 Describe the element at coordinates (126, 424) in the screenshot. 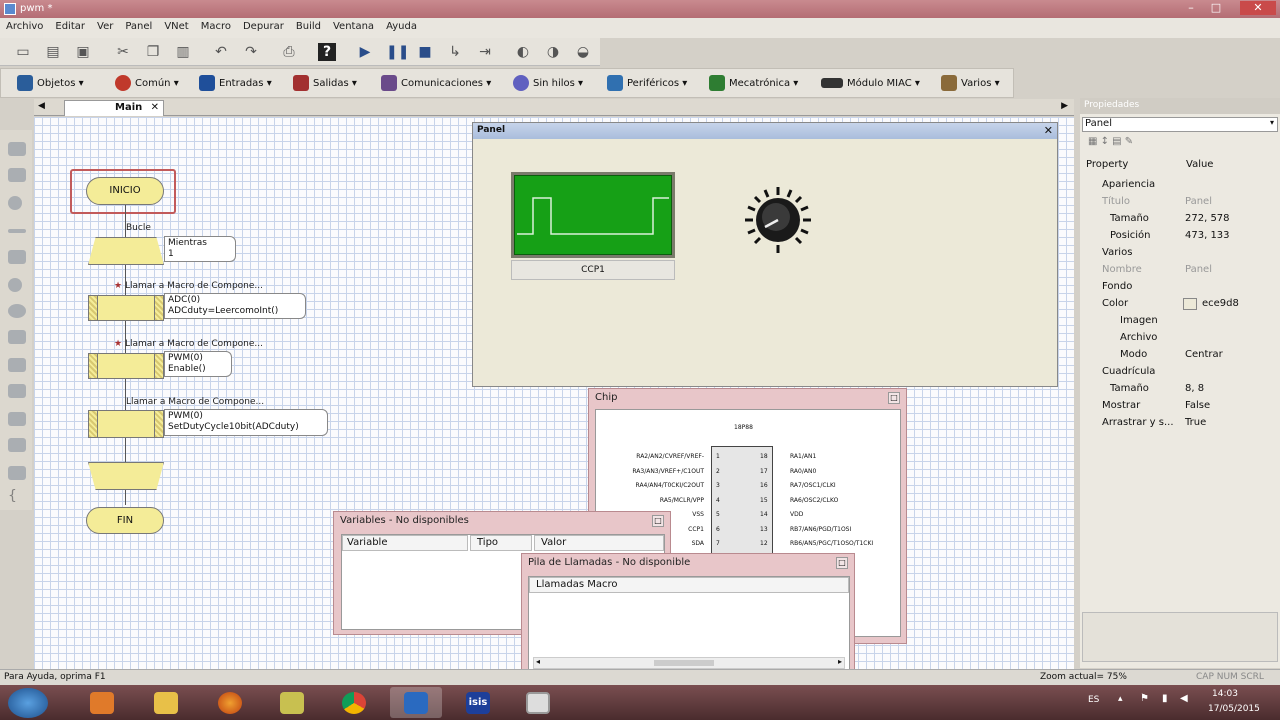

I see `macro3-block` at that location.